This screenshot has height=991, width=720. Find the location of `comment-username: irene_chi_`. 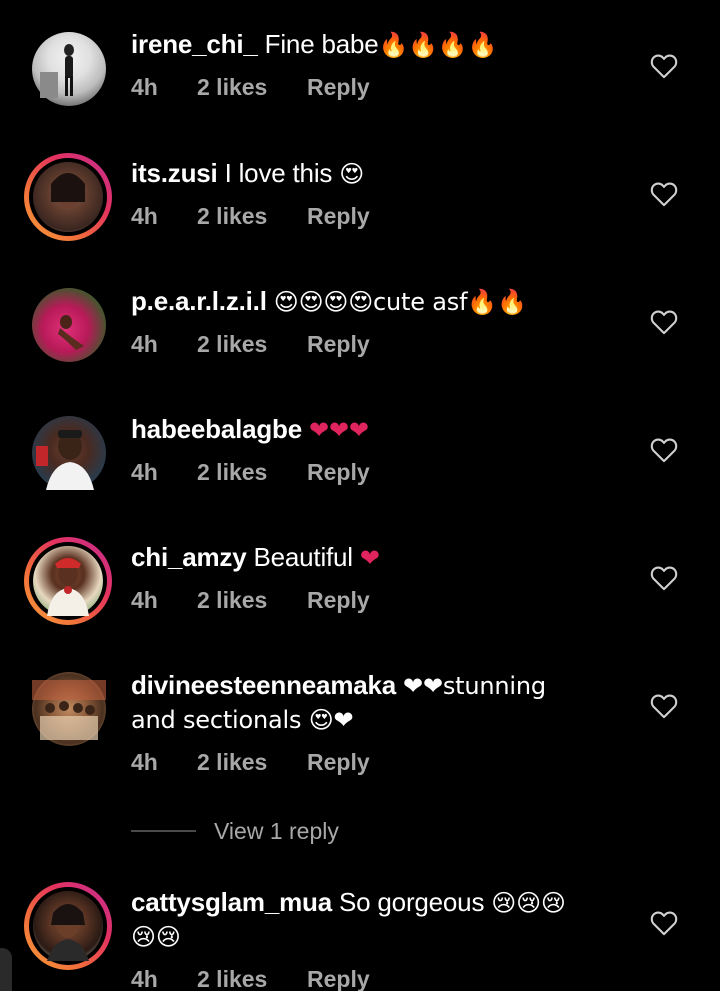

comment-username: irene_chi_ is located at coordinates (194, 44).